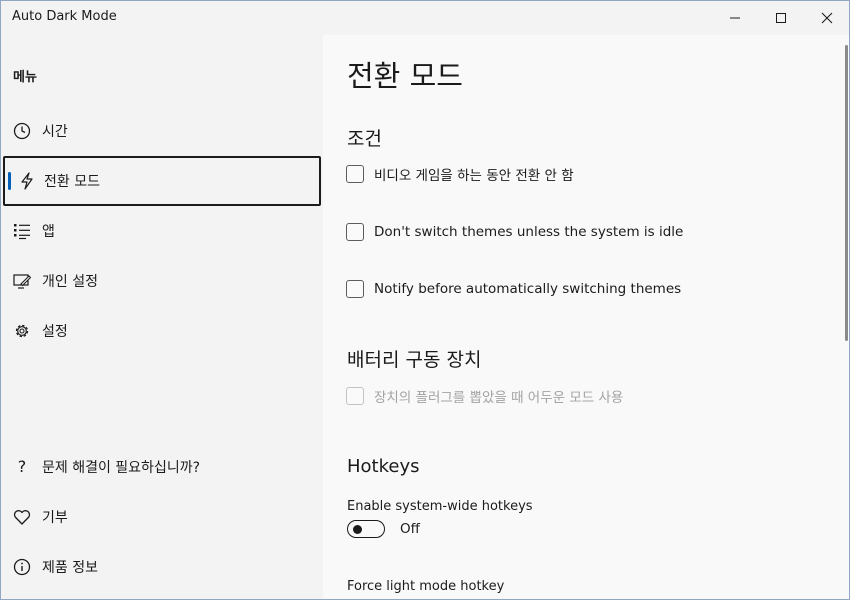 The height and width of the screenshot is (600, 850). I want to click on sidebar-item-label: 문제 해결이 필요하십니까?, so click(121, 468).